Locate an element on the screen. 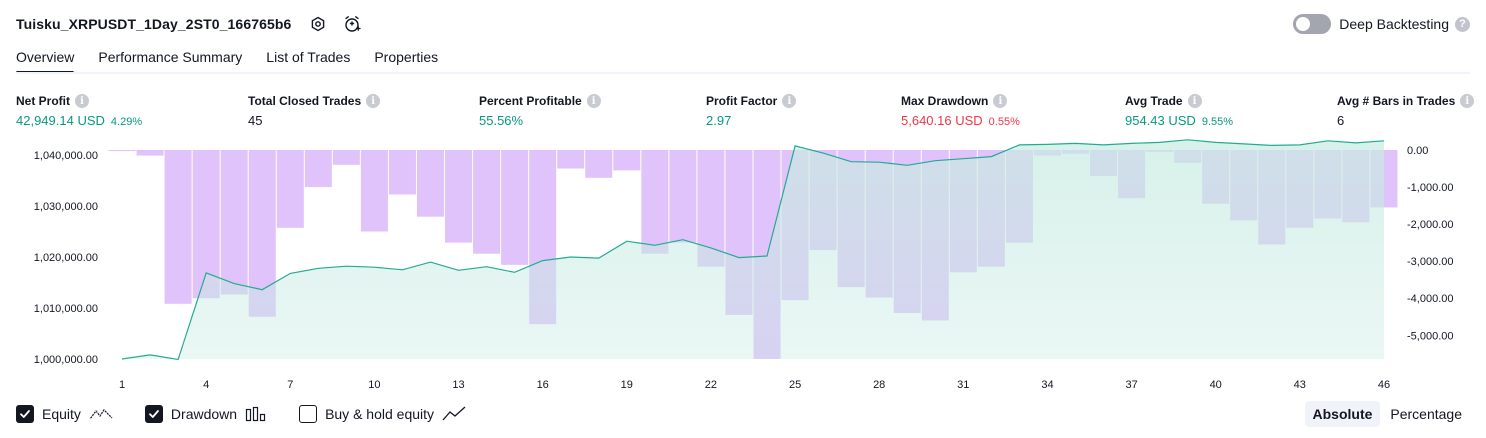 This screenshot has width=1486, height=438. x-axis-tick-label: 13 is located at coordinates (458, 385).